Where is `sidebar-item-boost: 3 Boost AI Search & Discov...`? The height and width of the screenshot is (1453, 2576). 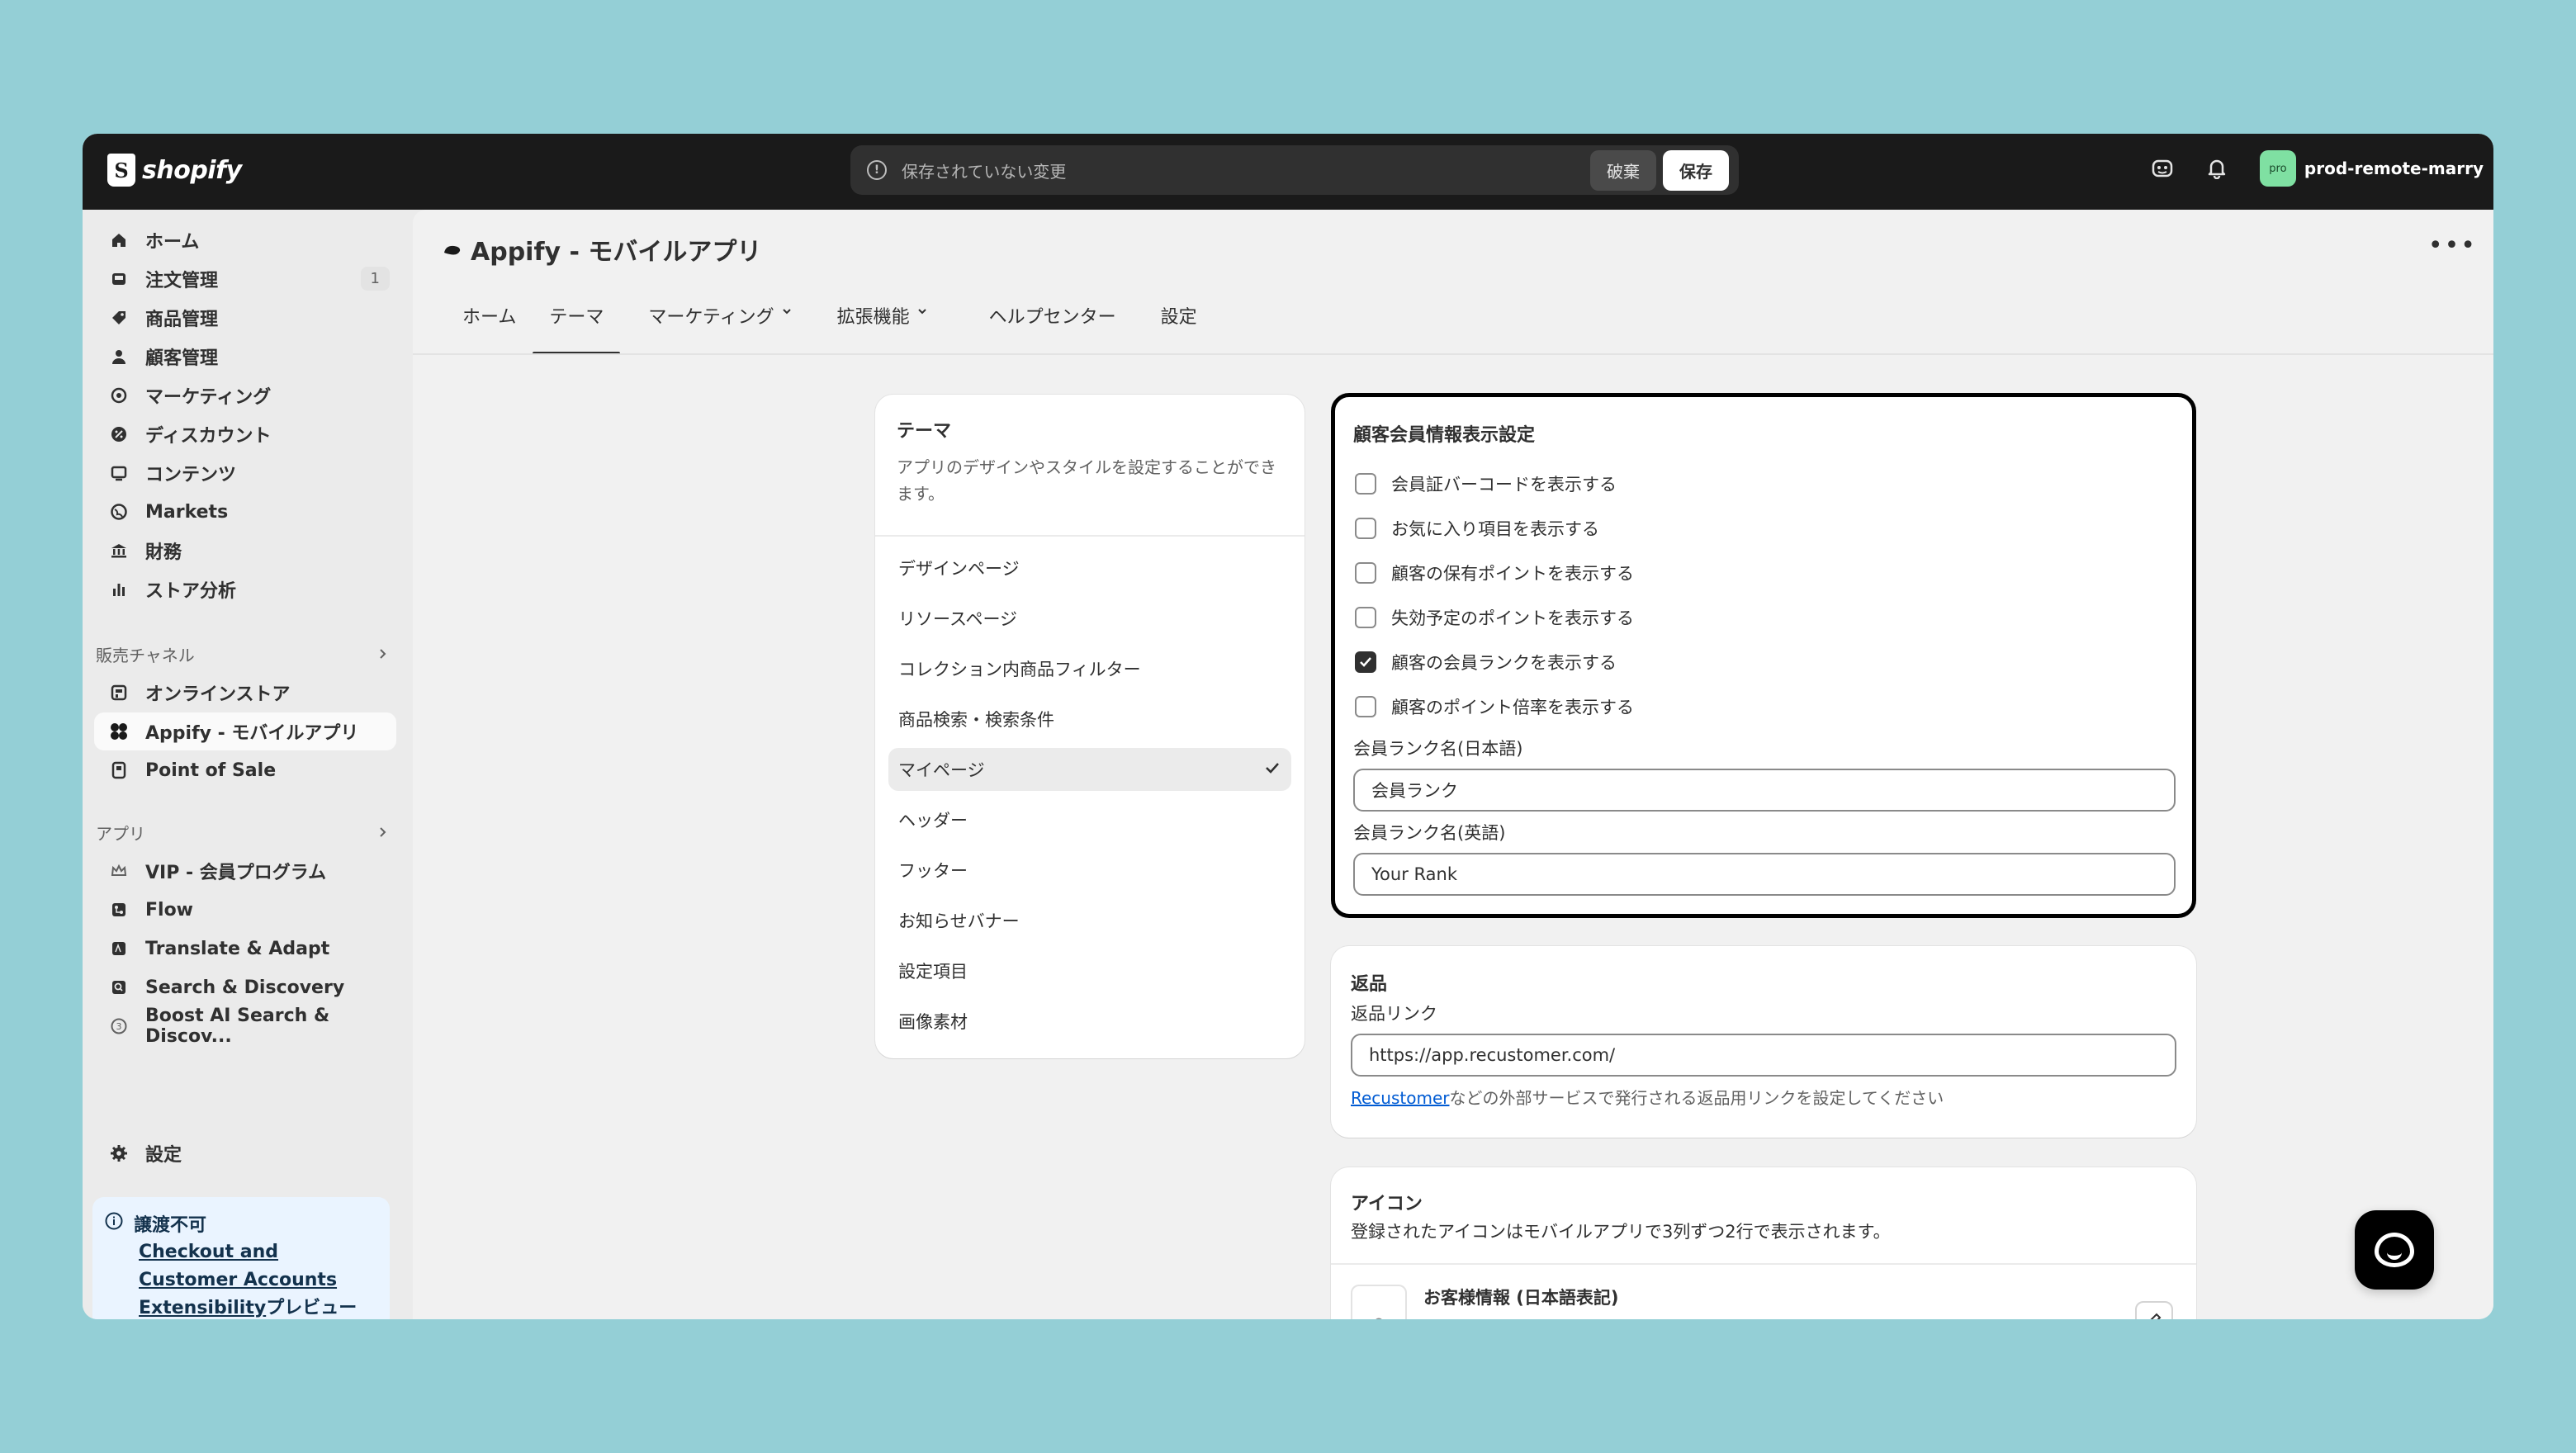 sidebar-item-boost: 3 Boost AI Search & Discov... is located at coordinates (245, 1026).